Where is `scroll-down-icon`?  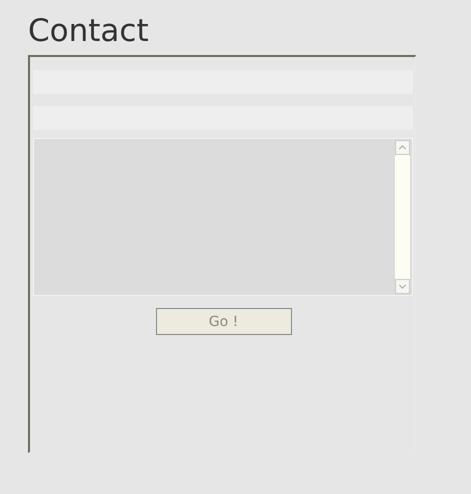 scroll-down-icon is located at coordinates (402, 286).